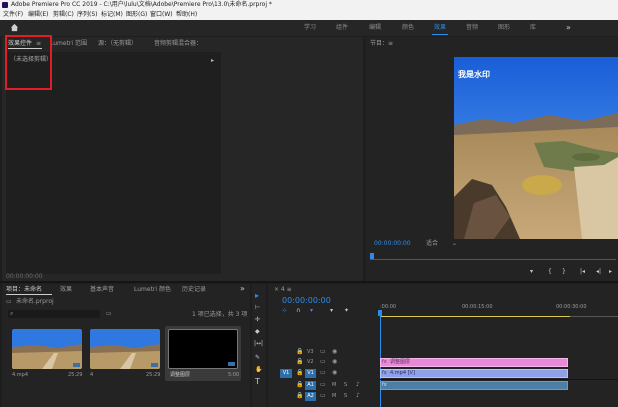 This screenshot has width=618, height=407. Describe the element at coordinates (24, 276) in the screenshot. I see `source-timecode: 00:00:00:00` at that location.